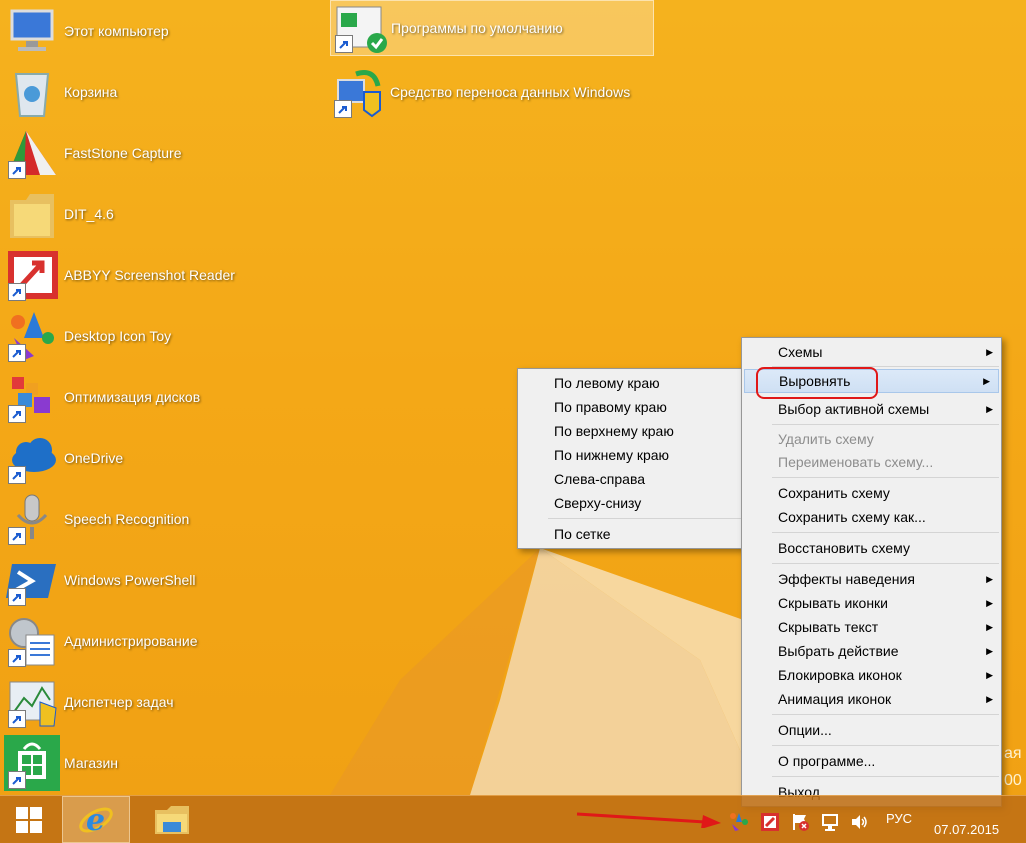  Describe the element at coordinates (87, 336) in the screenshot. I see `desktop-icon-desktop-icon-toy: Desktop Icon Toy` at that location.